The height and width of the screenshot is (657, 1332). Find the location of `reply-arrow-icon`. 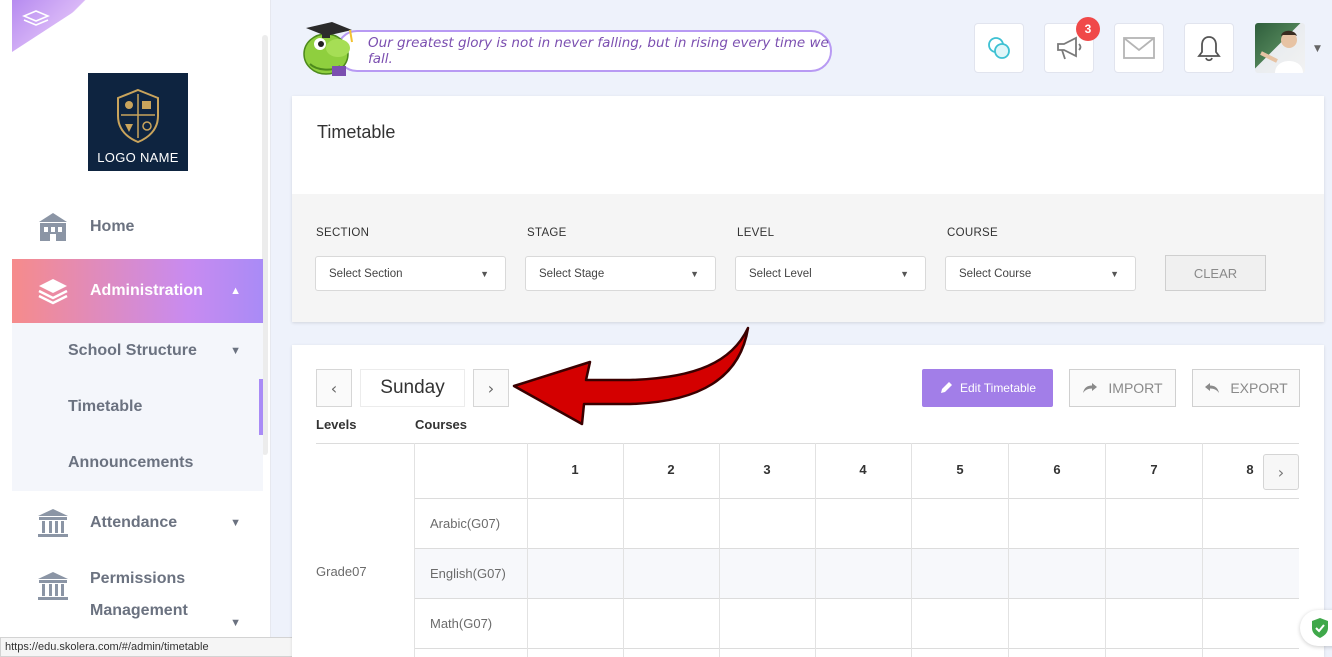

reply-arrow-icon is located at coordinates (1212, 388).